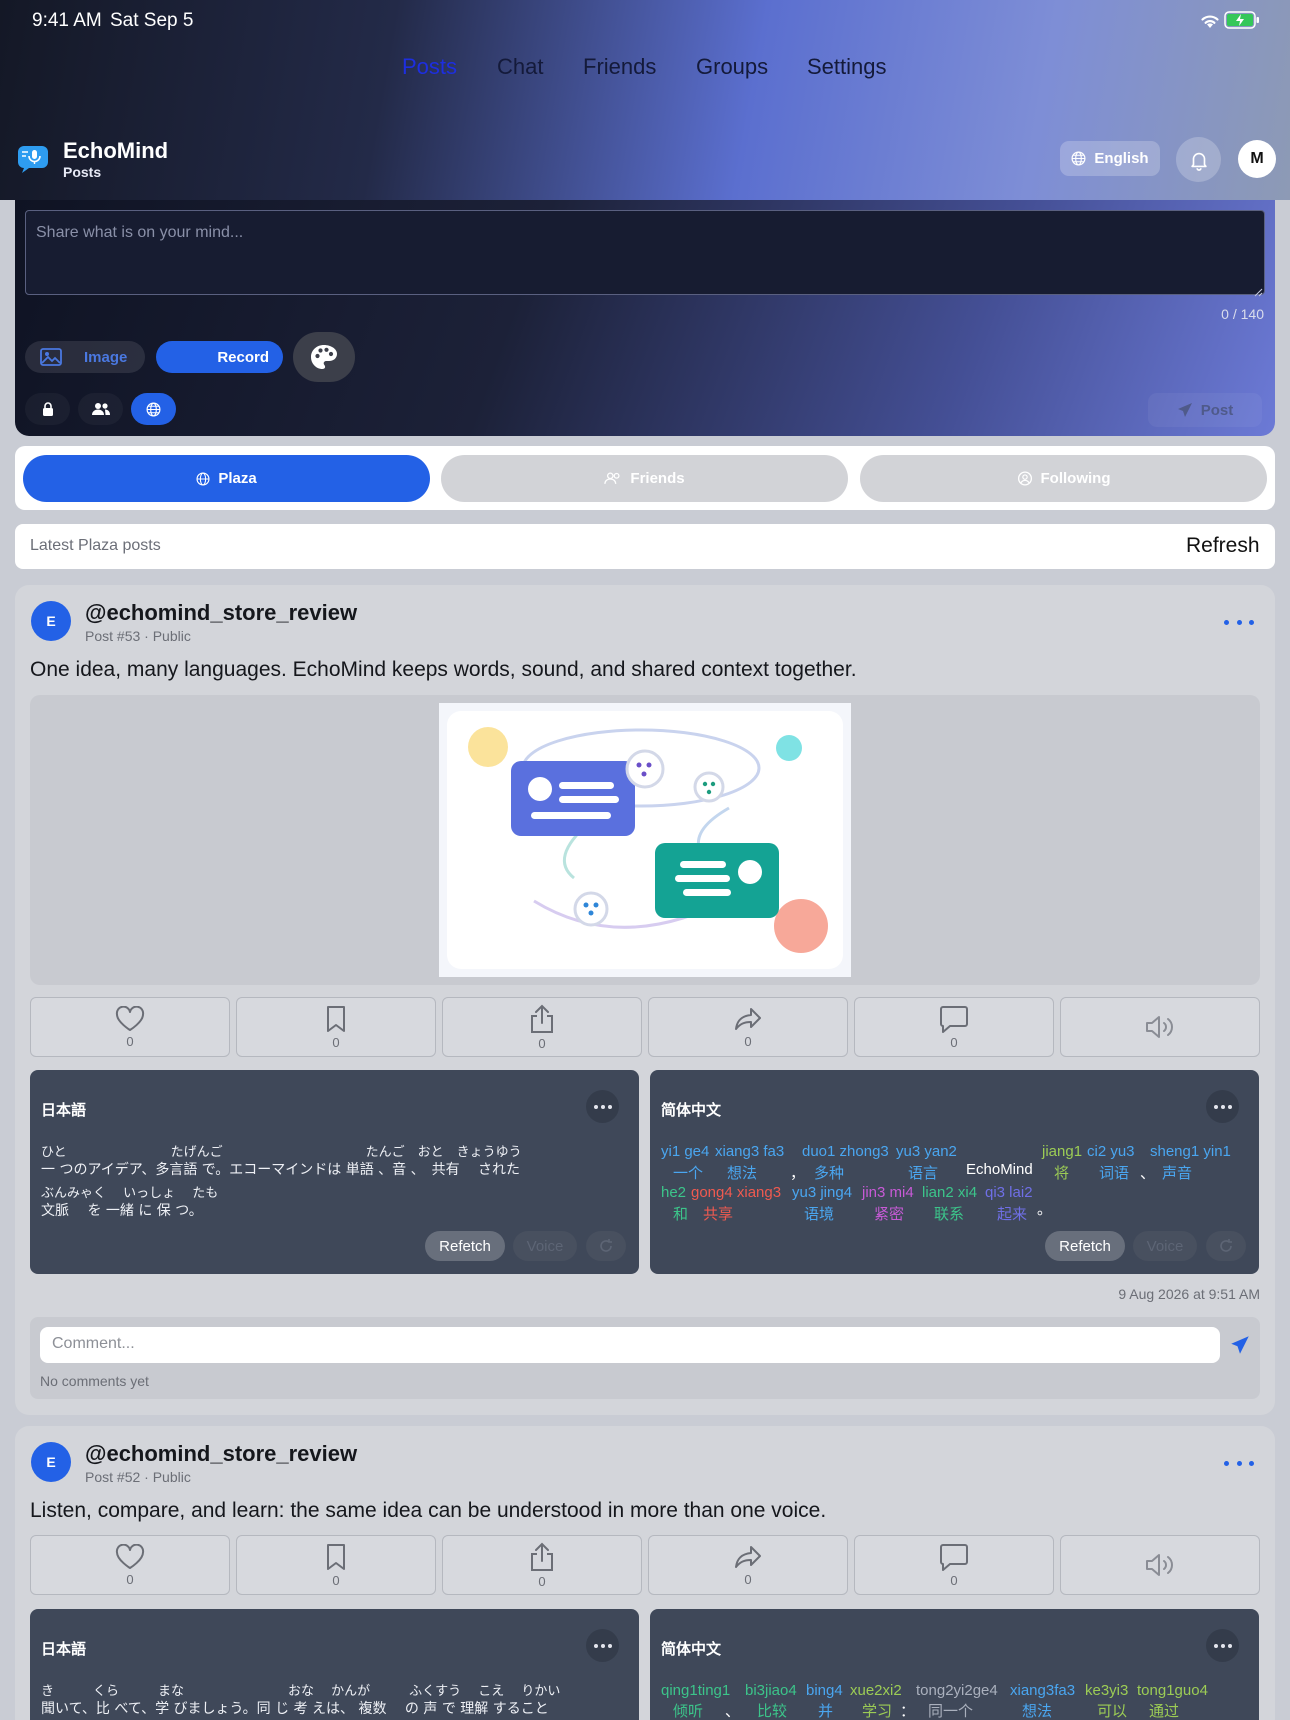  What do you see at coordinates (742, 1173) in the screenshot?
I see `hanzi-word: 想法` at bounding box center [742, 1173].